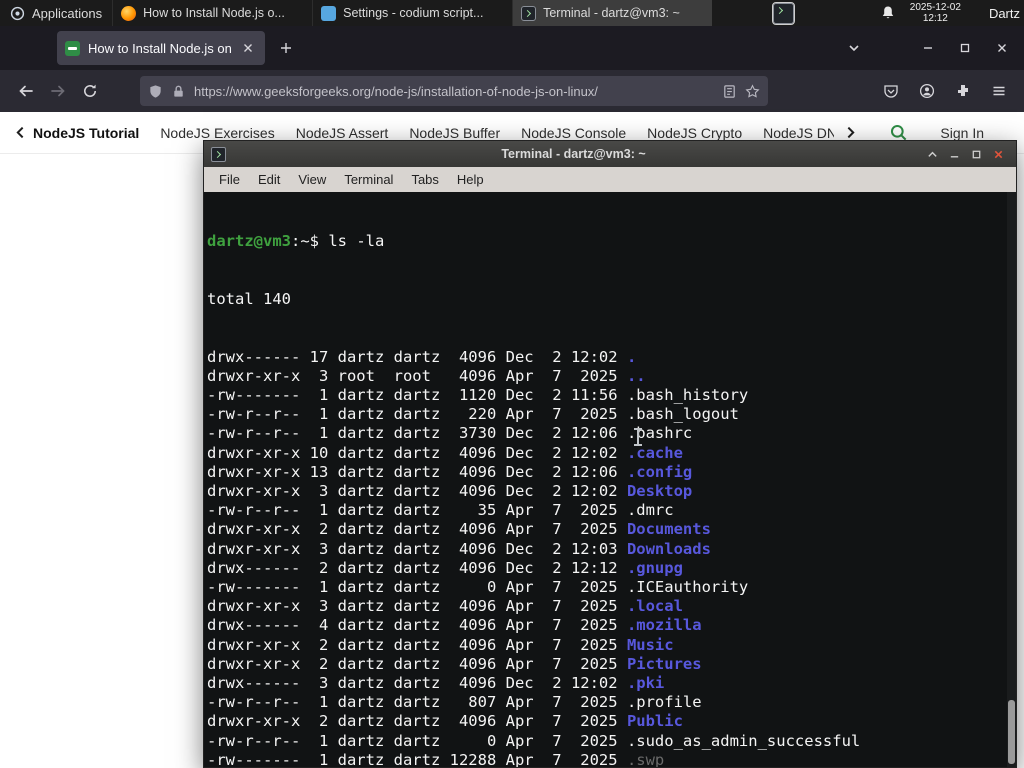  I want to click on terminal-prompt-line: dartz@vm3:~$ ls -la, so click(611, 241).